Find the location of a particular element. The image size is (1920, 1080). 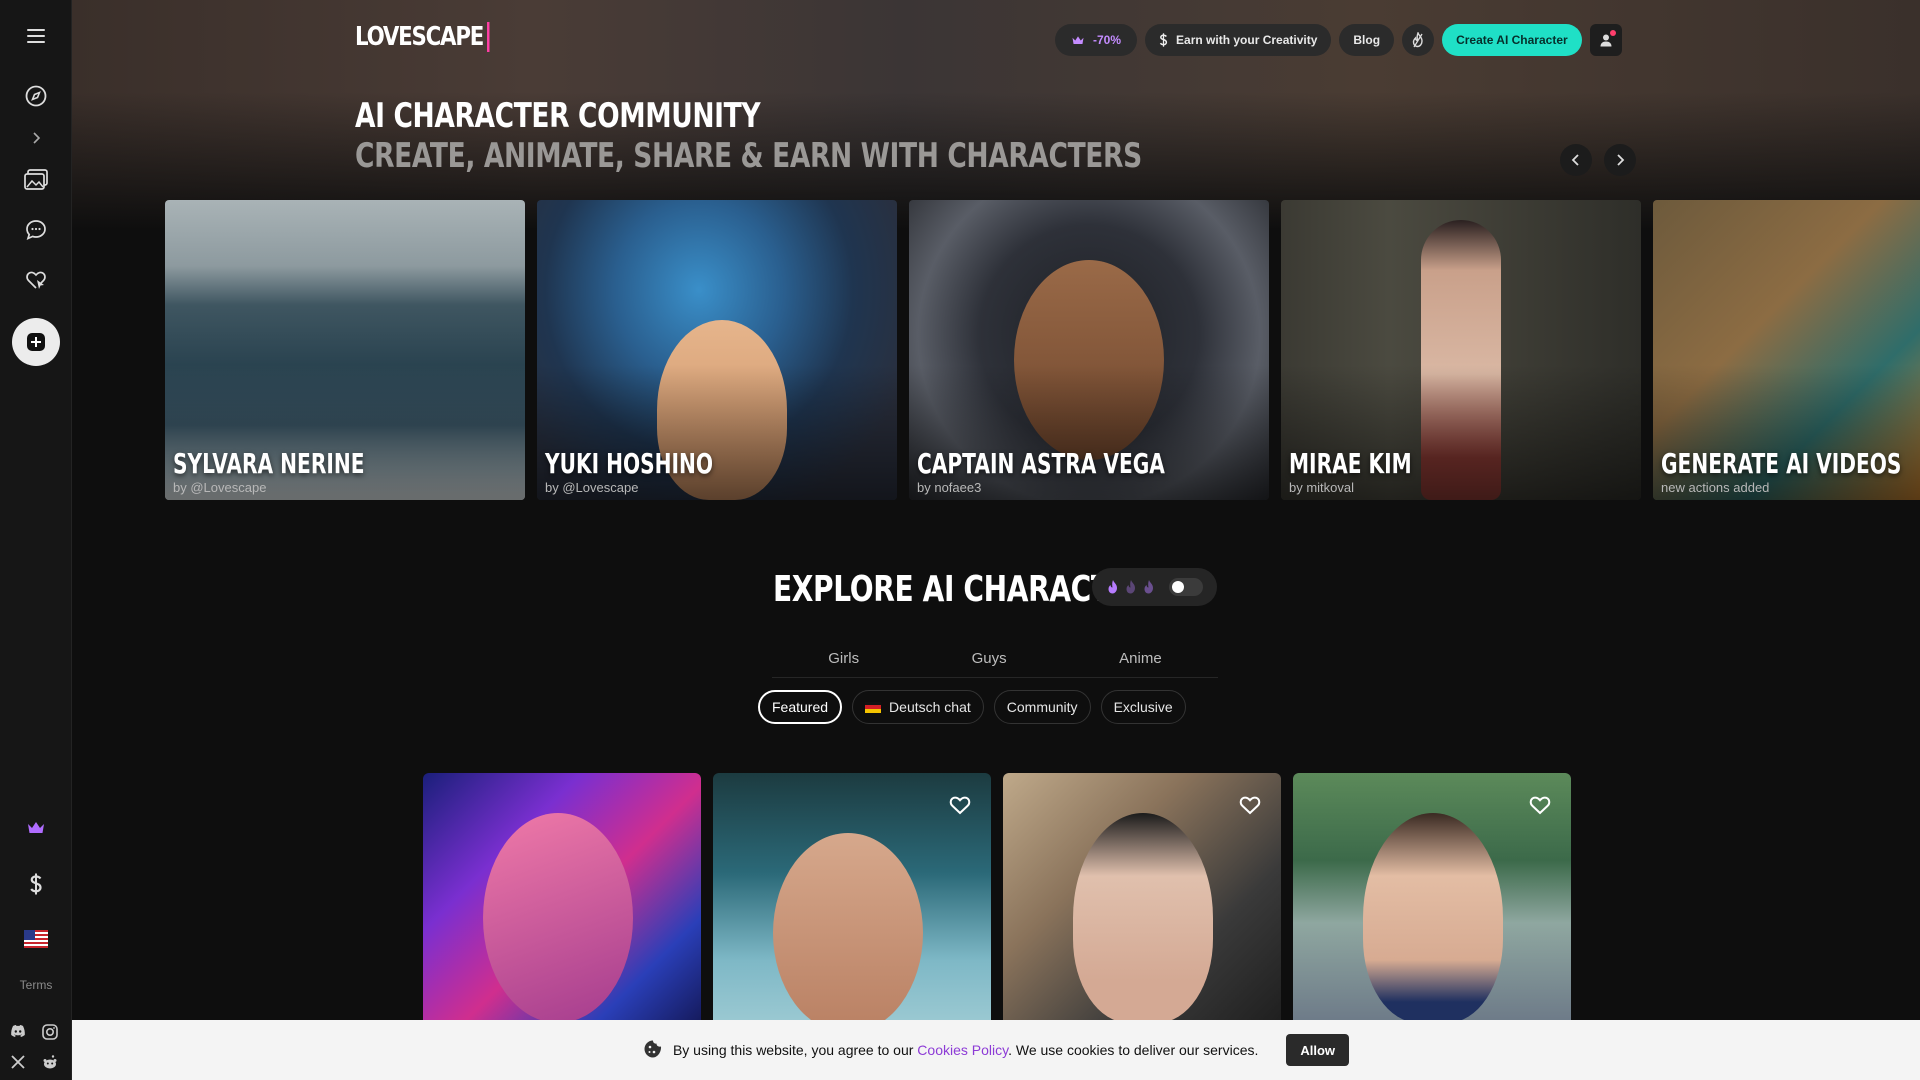

reddit-icon is located at coordinates (50, 1064).